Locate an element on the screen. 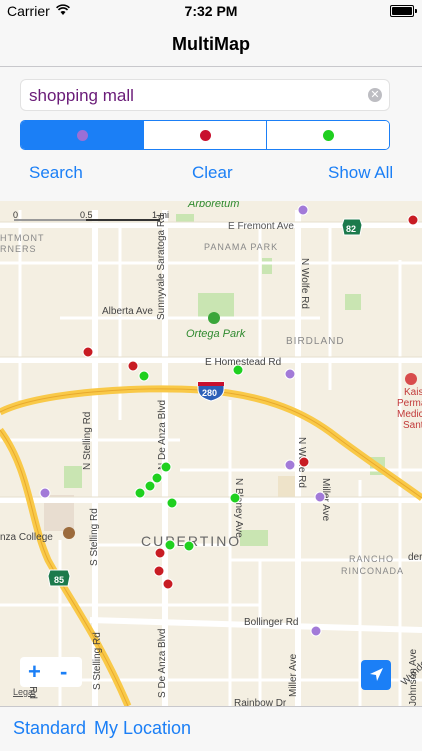  highway-shield-280: 280 is located at coordinates (211, 391).